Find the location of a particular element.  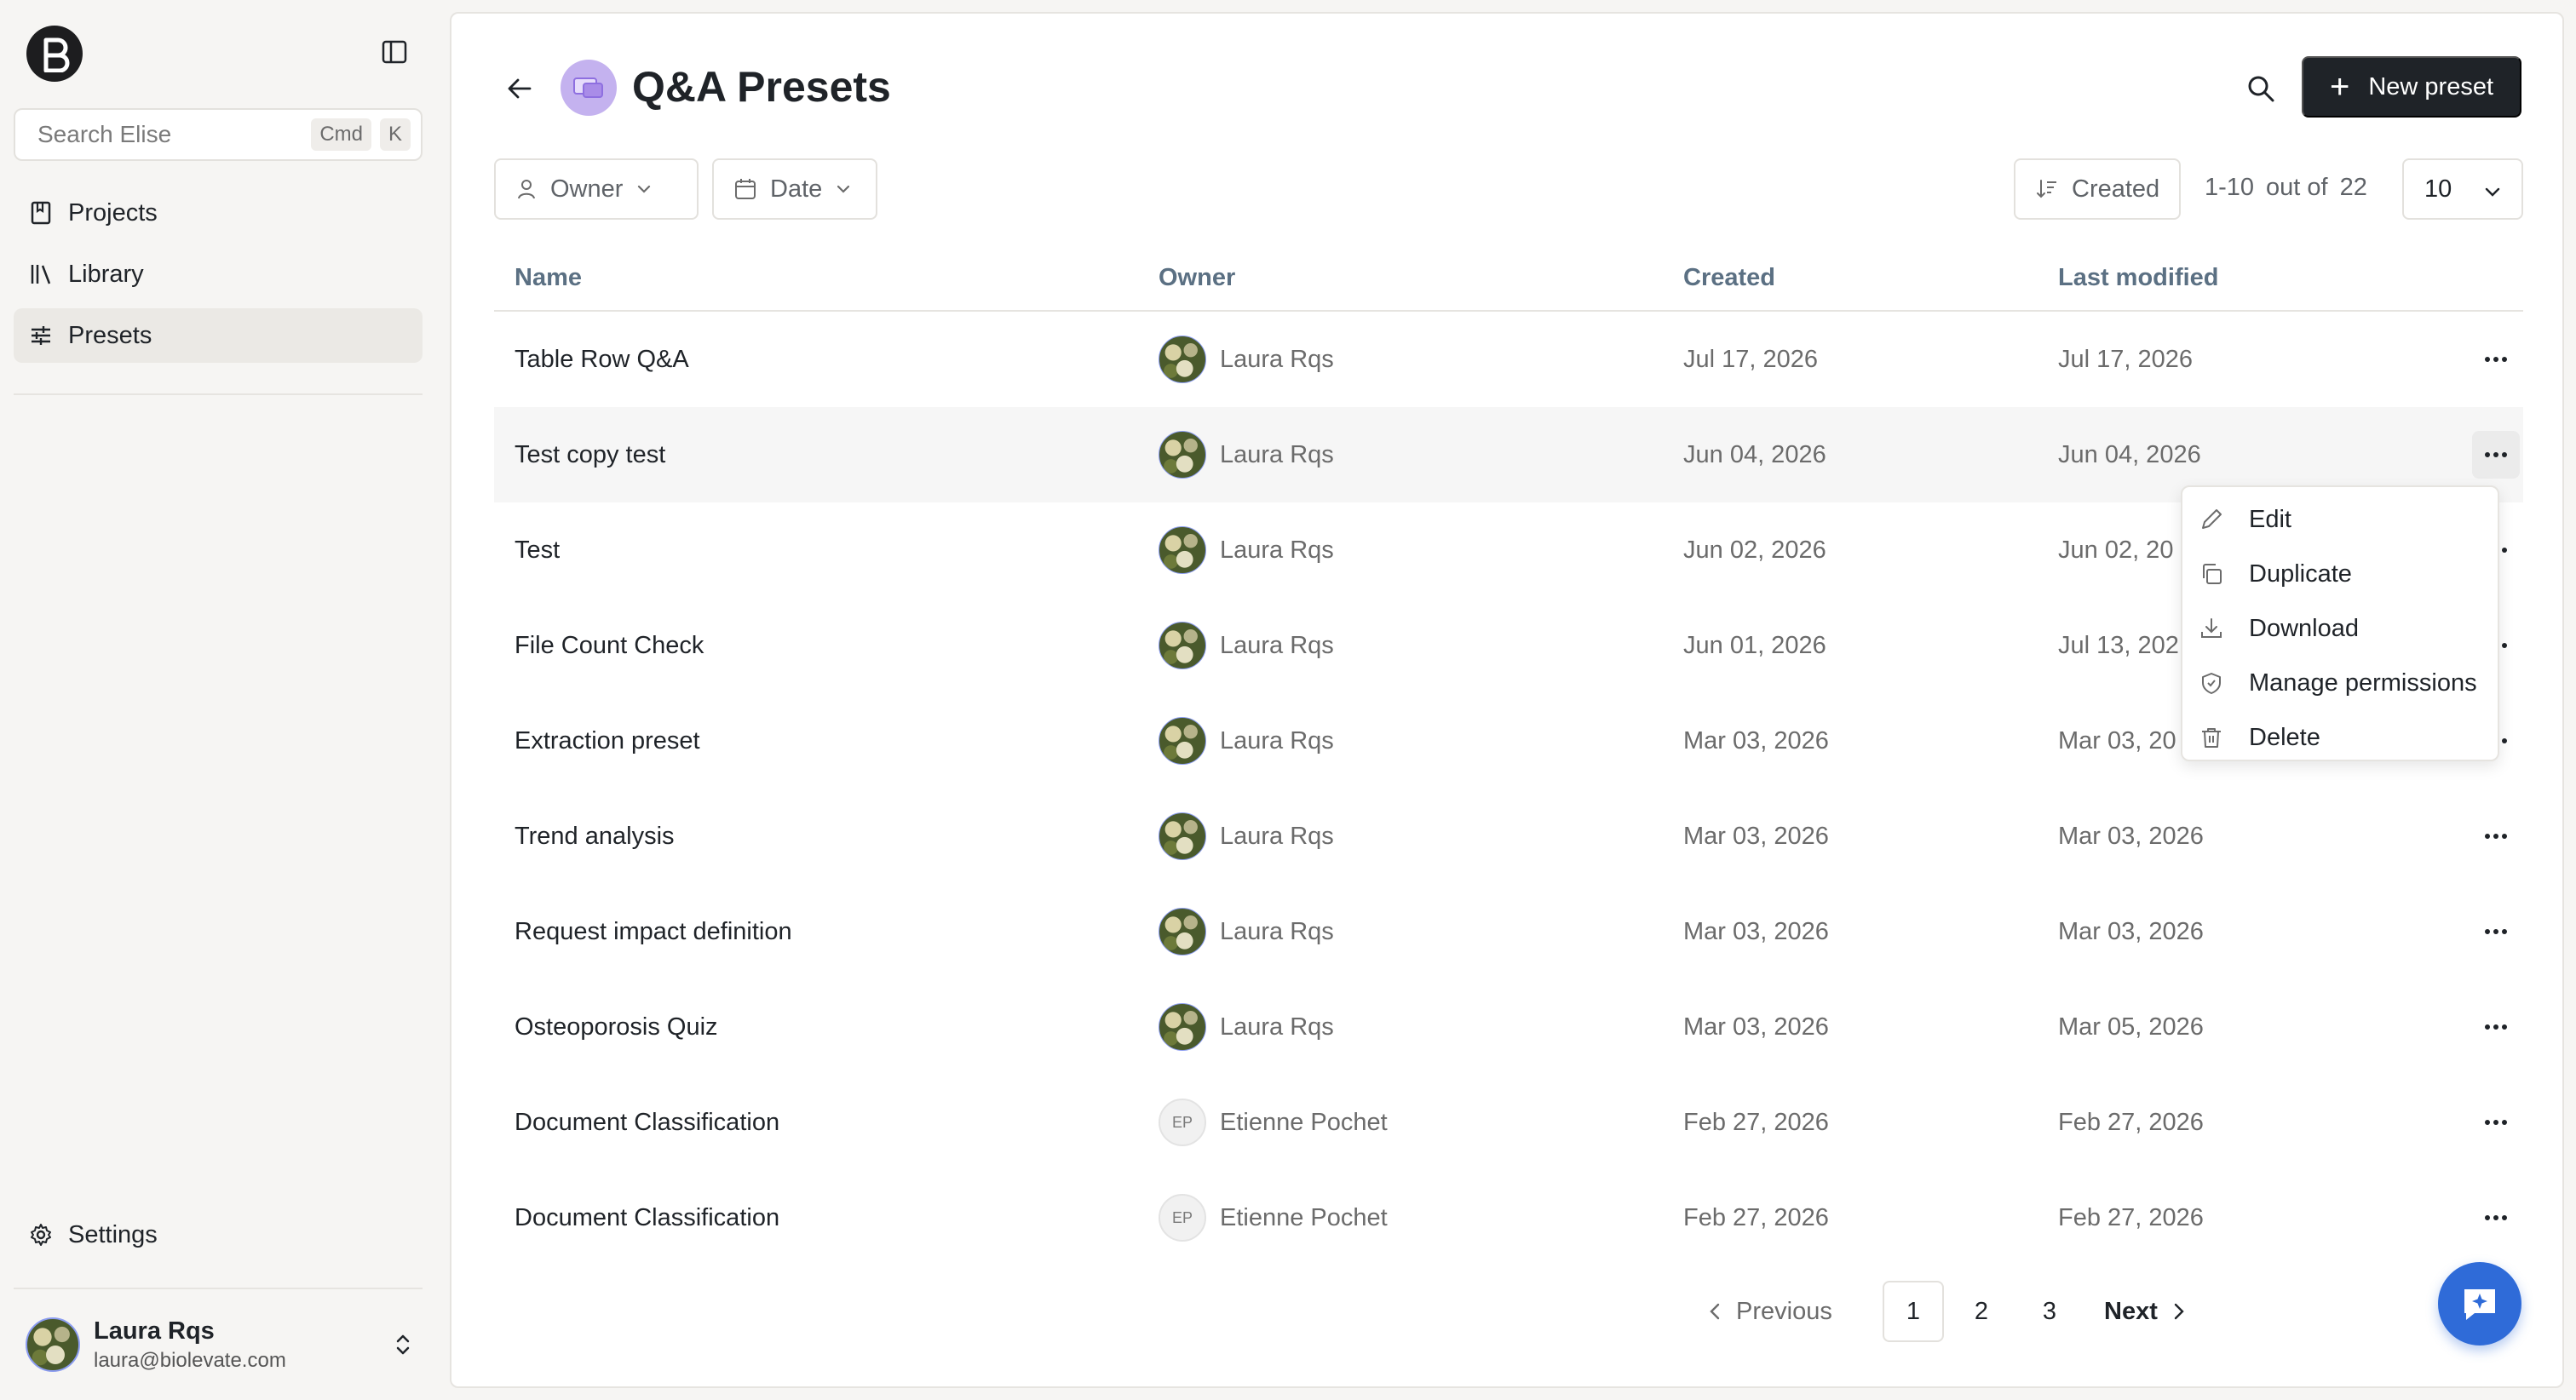

search-icon is located at coordinates (2261, 88).